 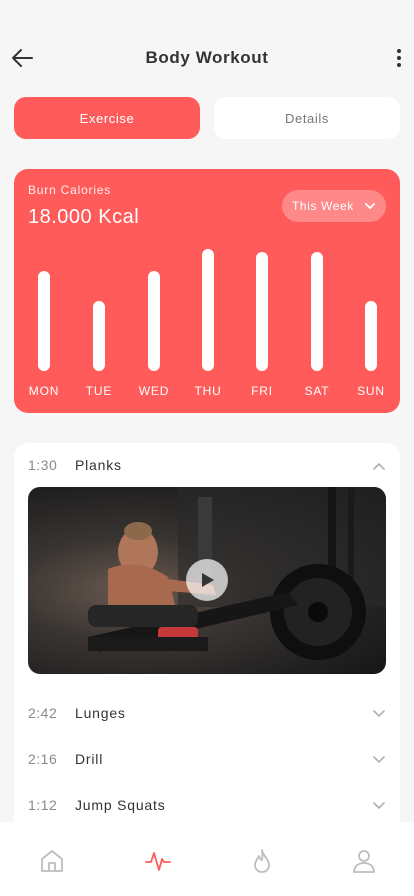 What do you see at coordinates (207, 466) in the screenshot?
I see `exercise-row-planks: 1:30 Planks` at bounding box center [207, 466].